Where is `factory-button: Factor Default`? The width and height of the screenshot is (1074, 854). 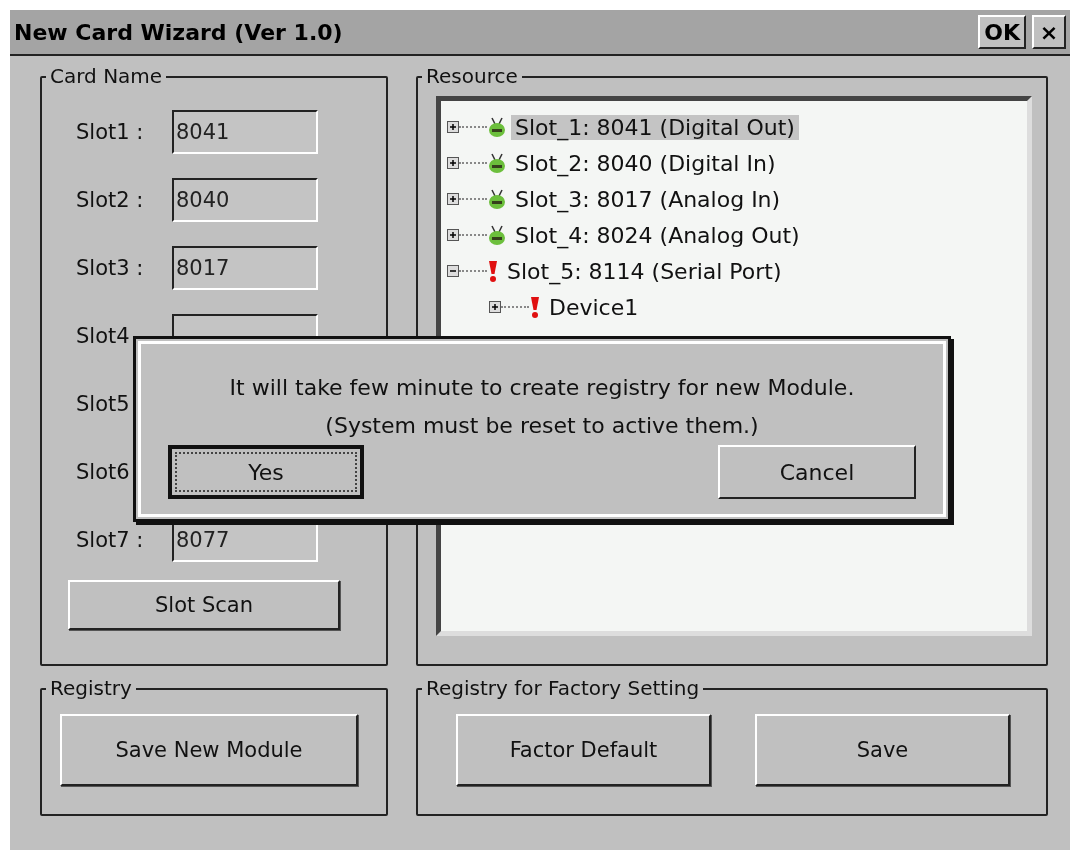 factory-button: Factor Default is located at coordinates (583, 750).